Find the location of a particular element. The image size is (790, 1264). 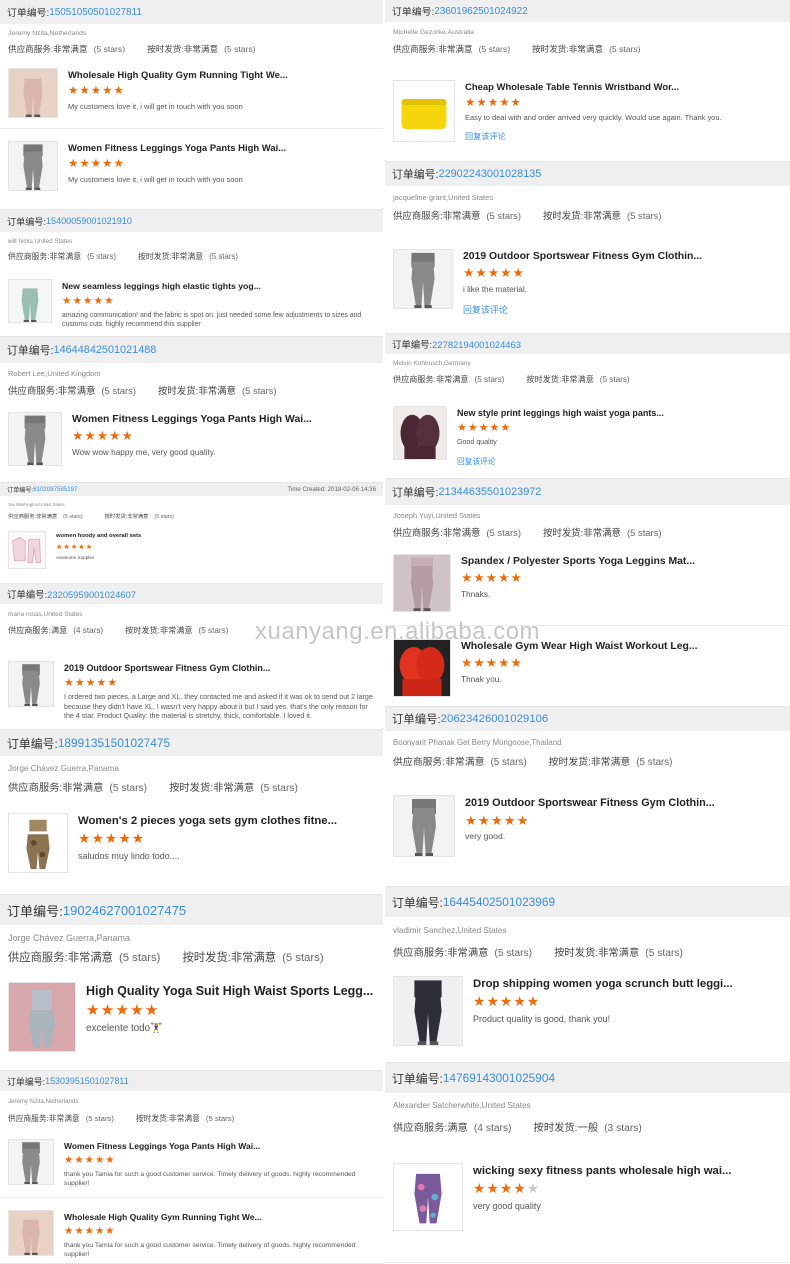

order-number-link: 21344635501023972 is located at coordinates (490, 492).